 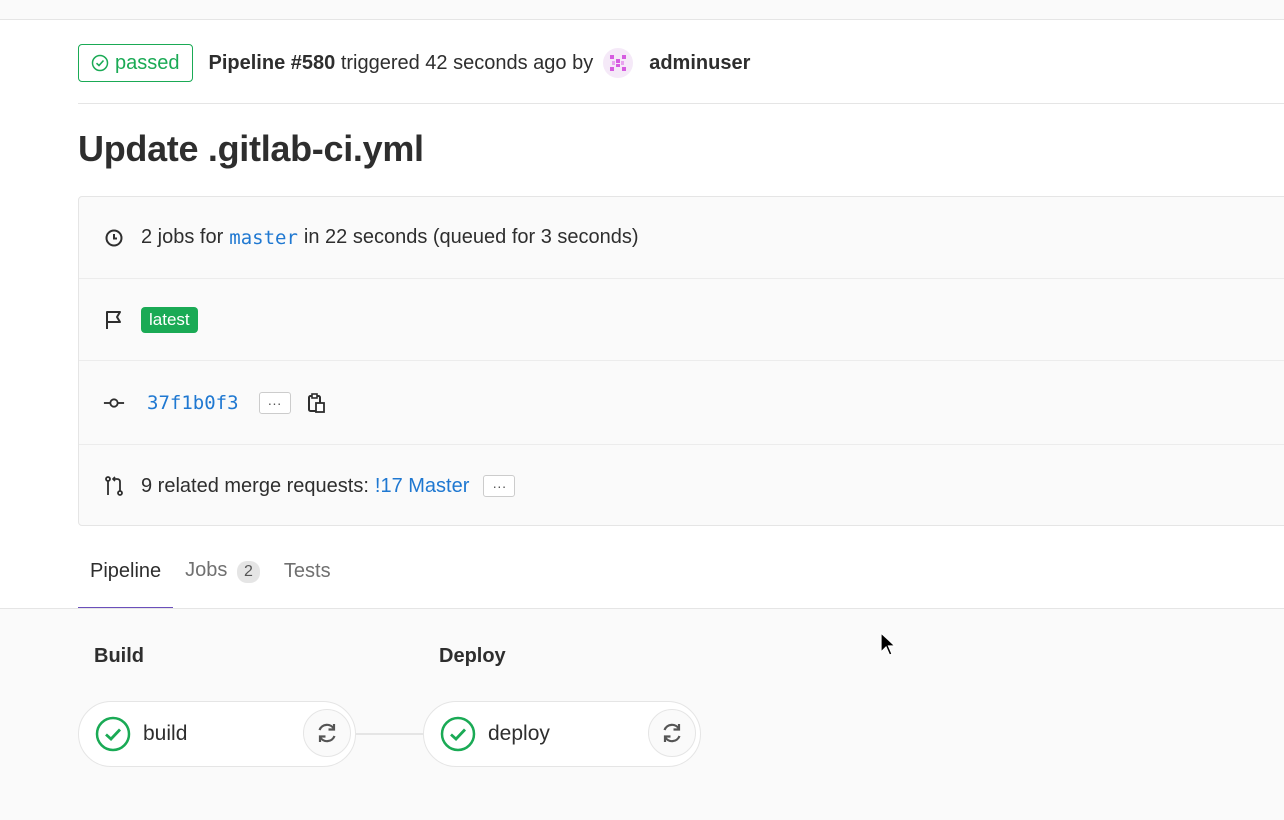 What do you see at coordinates (182, 237) in the screenshot?
I see `jobs-prefix: 2 jobs for` at bounding box center [182, 237].